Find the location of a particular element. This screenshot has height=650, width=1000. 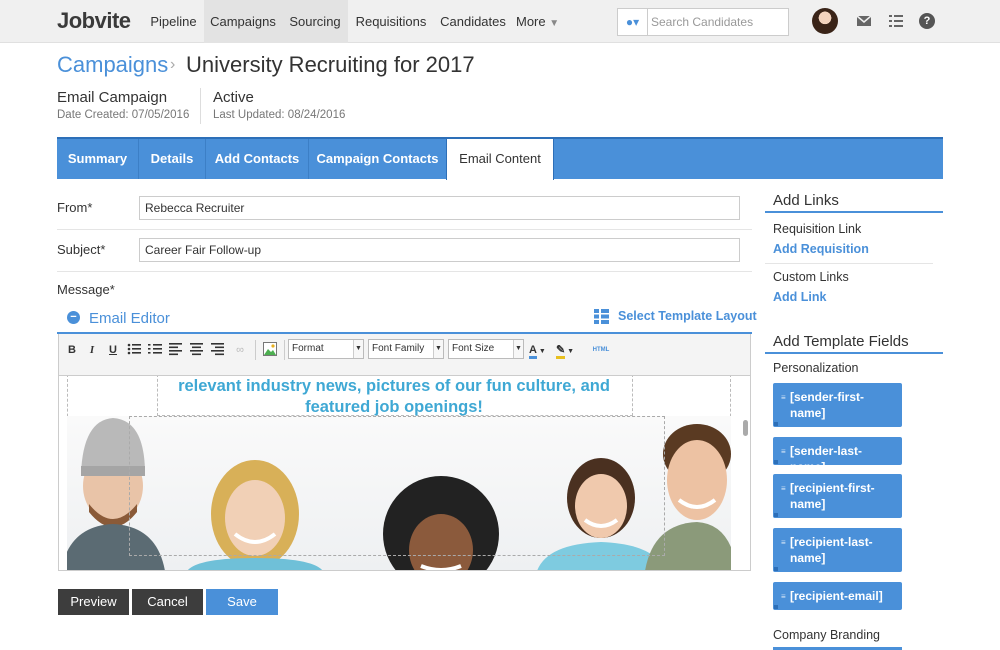

message-label: Message* is located at coordinates (86, 289).